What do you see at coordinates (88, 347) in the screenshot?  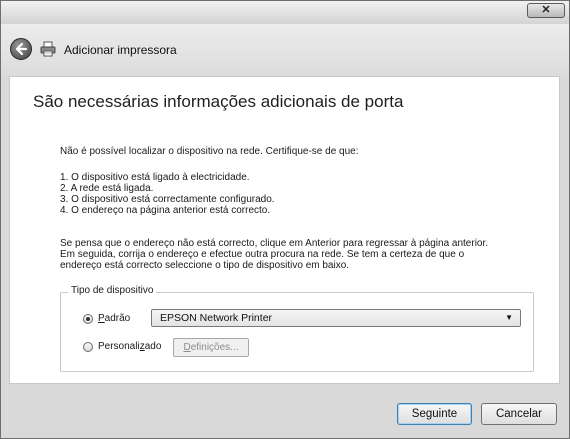 I see `custom-radio` at bounding box center [88, 347].